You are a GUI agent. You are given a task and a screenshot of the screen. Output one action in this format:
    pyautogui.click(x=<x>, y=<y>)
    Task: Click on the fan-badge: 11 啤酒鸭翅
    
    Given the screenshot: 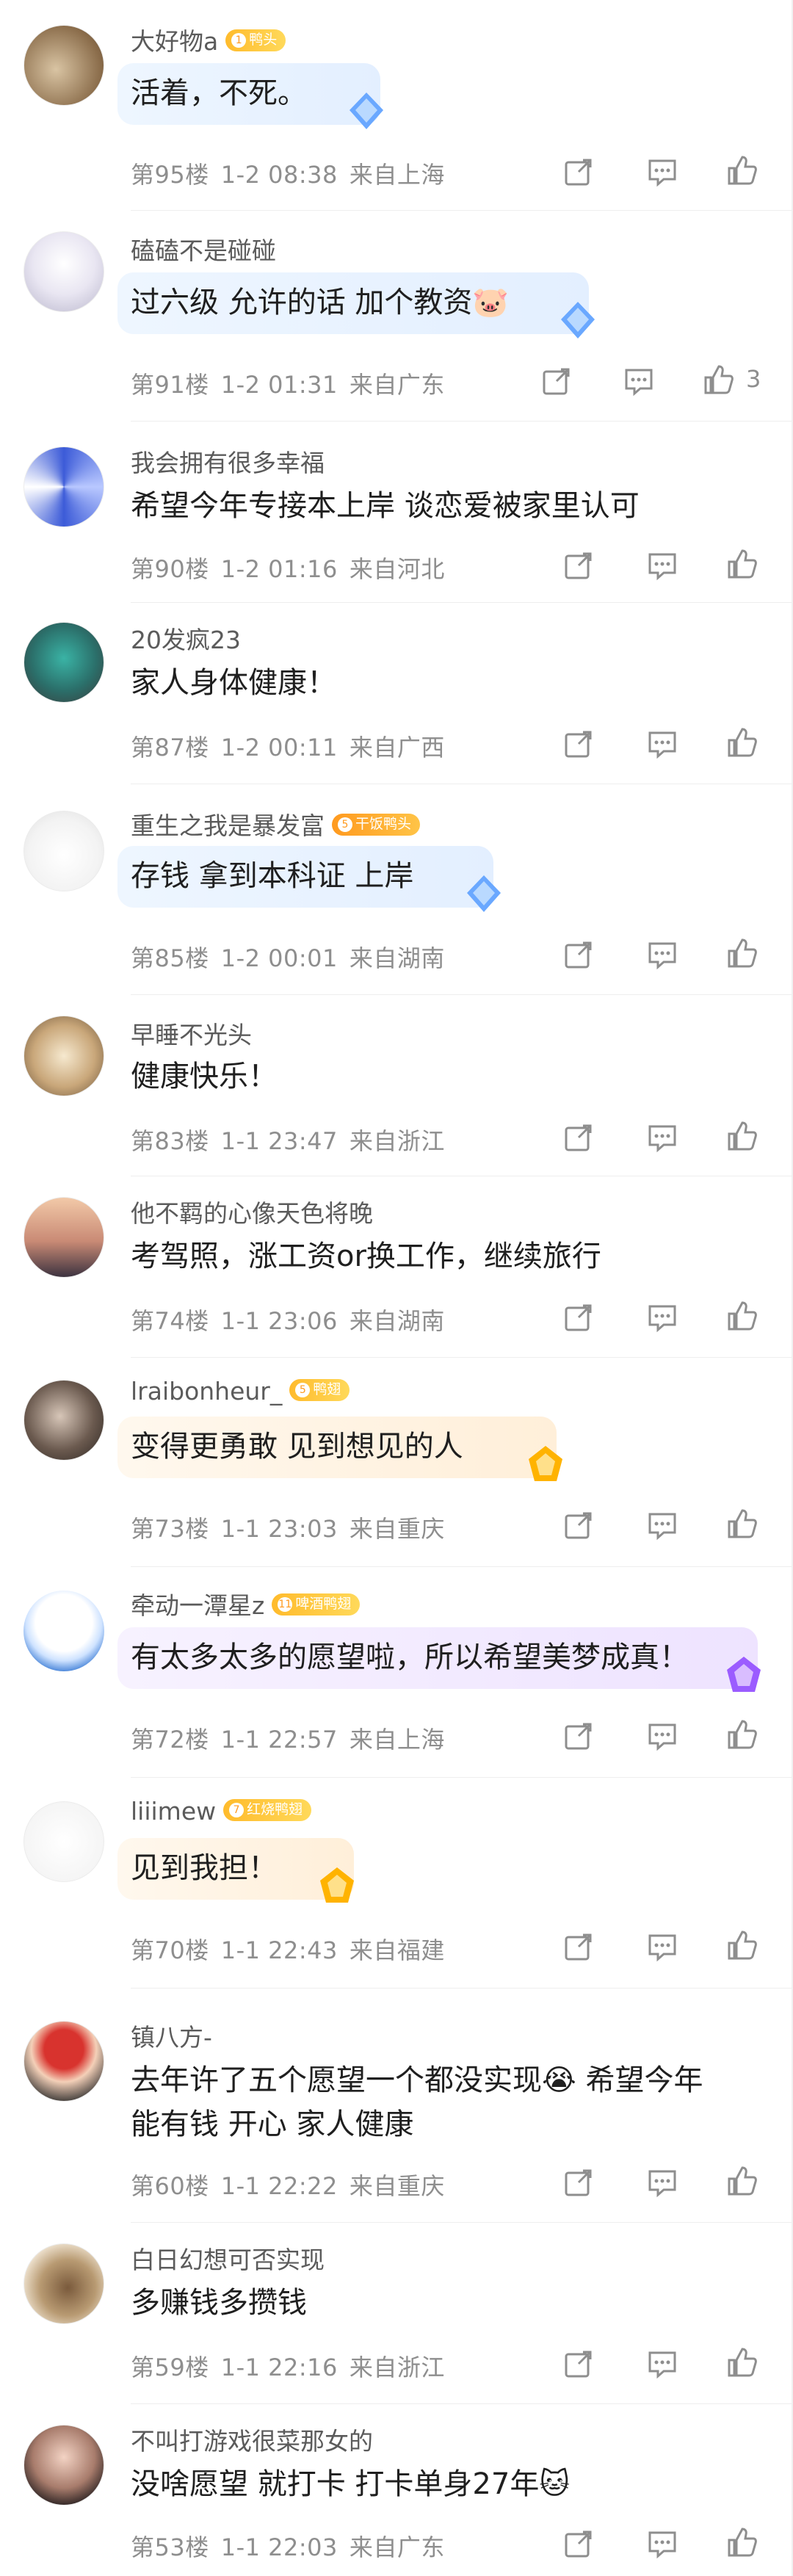 What is the action you would take?
    pyautogui.click(x=316, y=1604)
    